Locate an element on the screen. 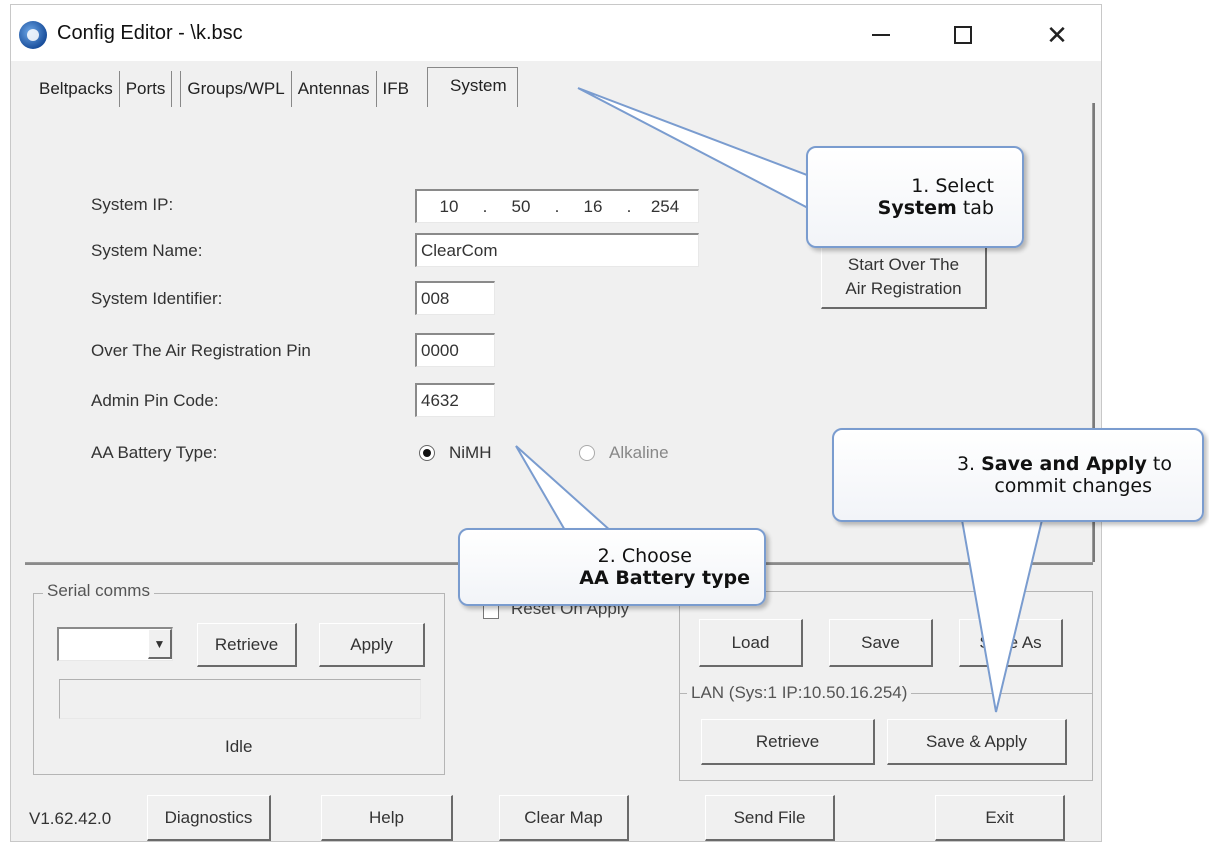 Image resolution: width=1209 pixels, height=844 pixels. chevron-down-icon: ▼ is located at coordinates (160, 644).